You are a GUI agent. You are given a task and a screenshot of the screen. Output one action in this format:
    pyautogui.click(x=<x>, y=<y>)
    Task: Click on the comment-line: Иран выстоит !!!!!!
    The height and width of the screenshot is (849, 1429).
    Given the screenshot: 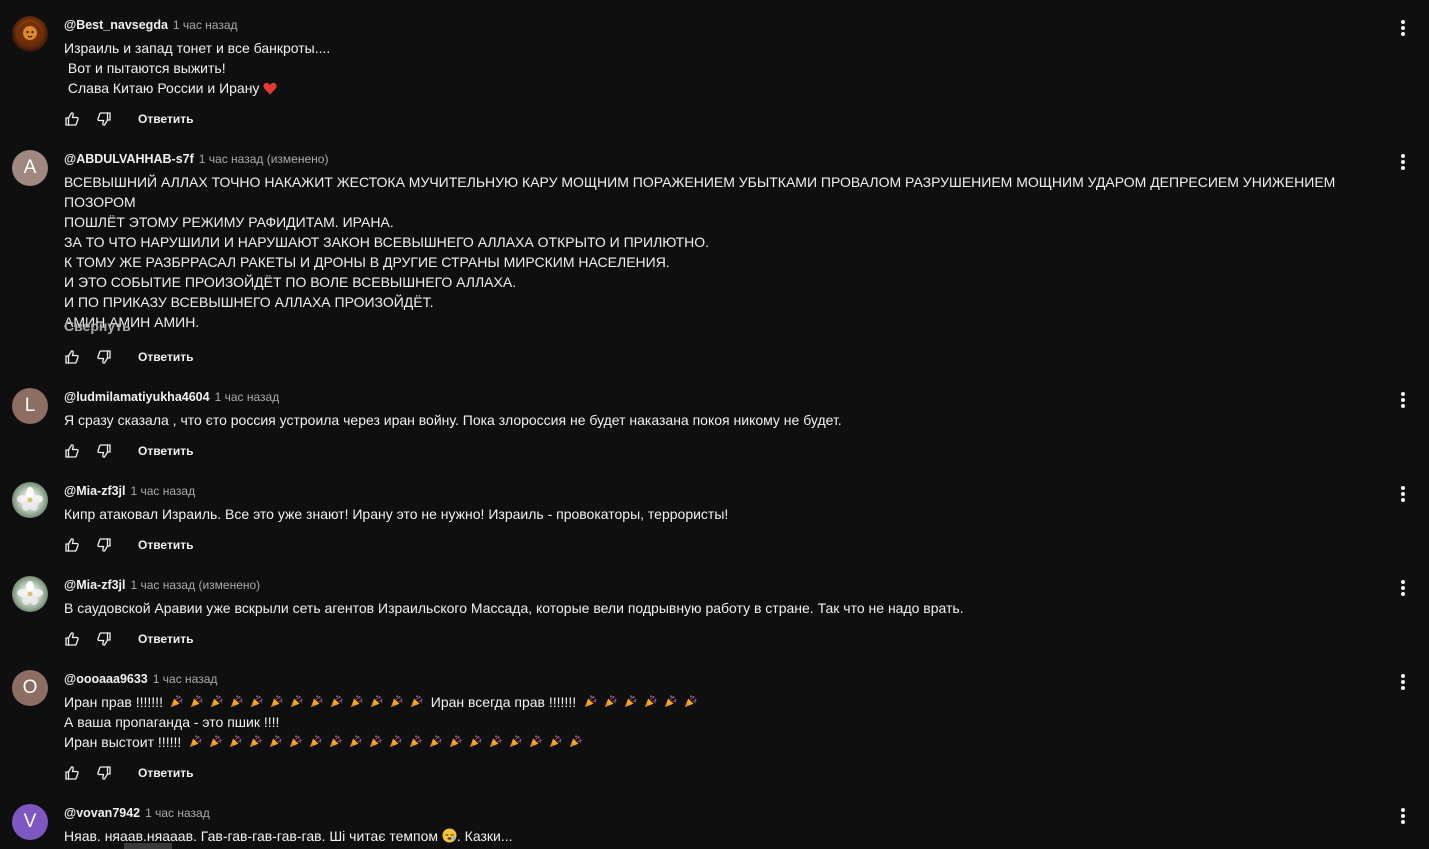 What is the action you would take?
    pyautogui.click(x=729, y=742)
    